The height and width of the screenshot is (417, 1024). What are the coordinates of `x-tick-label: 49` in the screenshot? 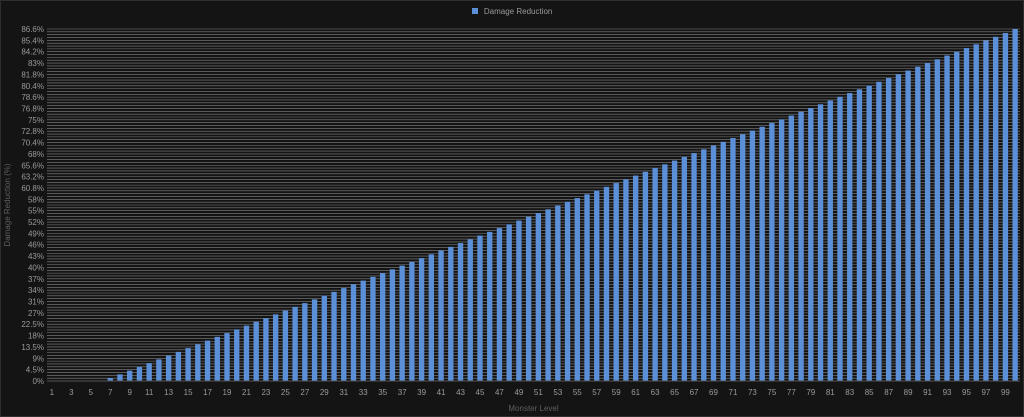 It's located at (518, 392).